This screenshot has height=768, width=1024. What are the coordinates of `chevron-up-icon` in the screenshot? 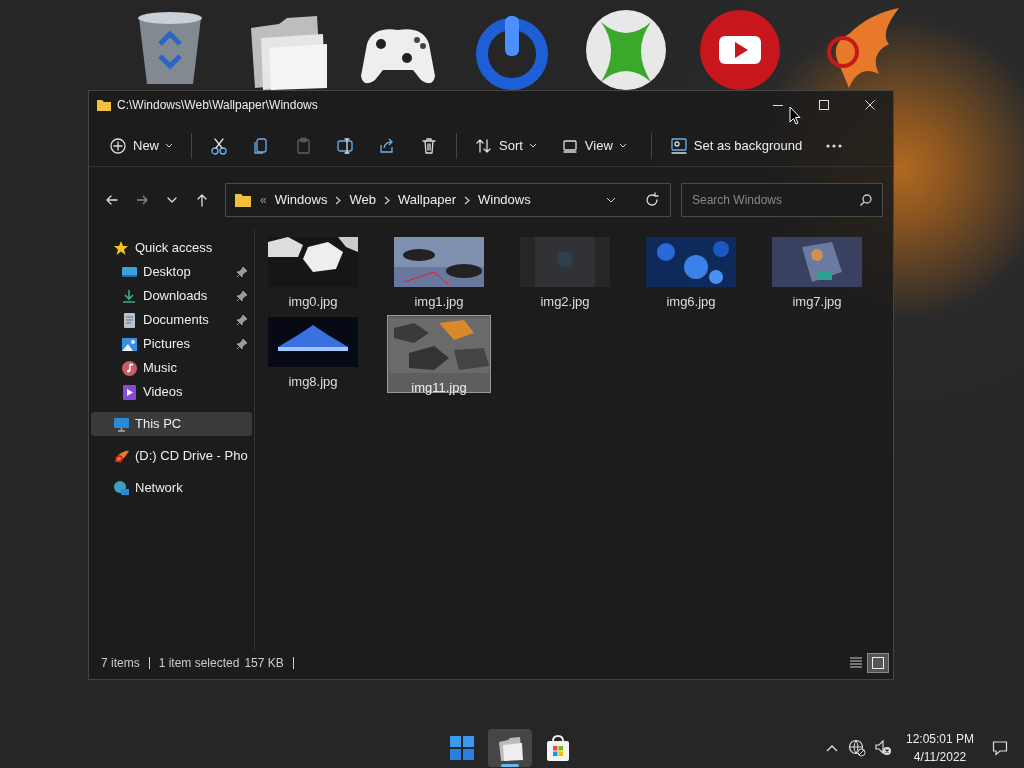 It's located at (832, 748).